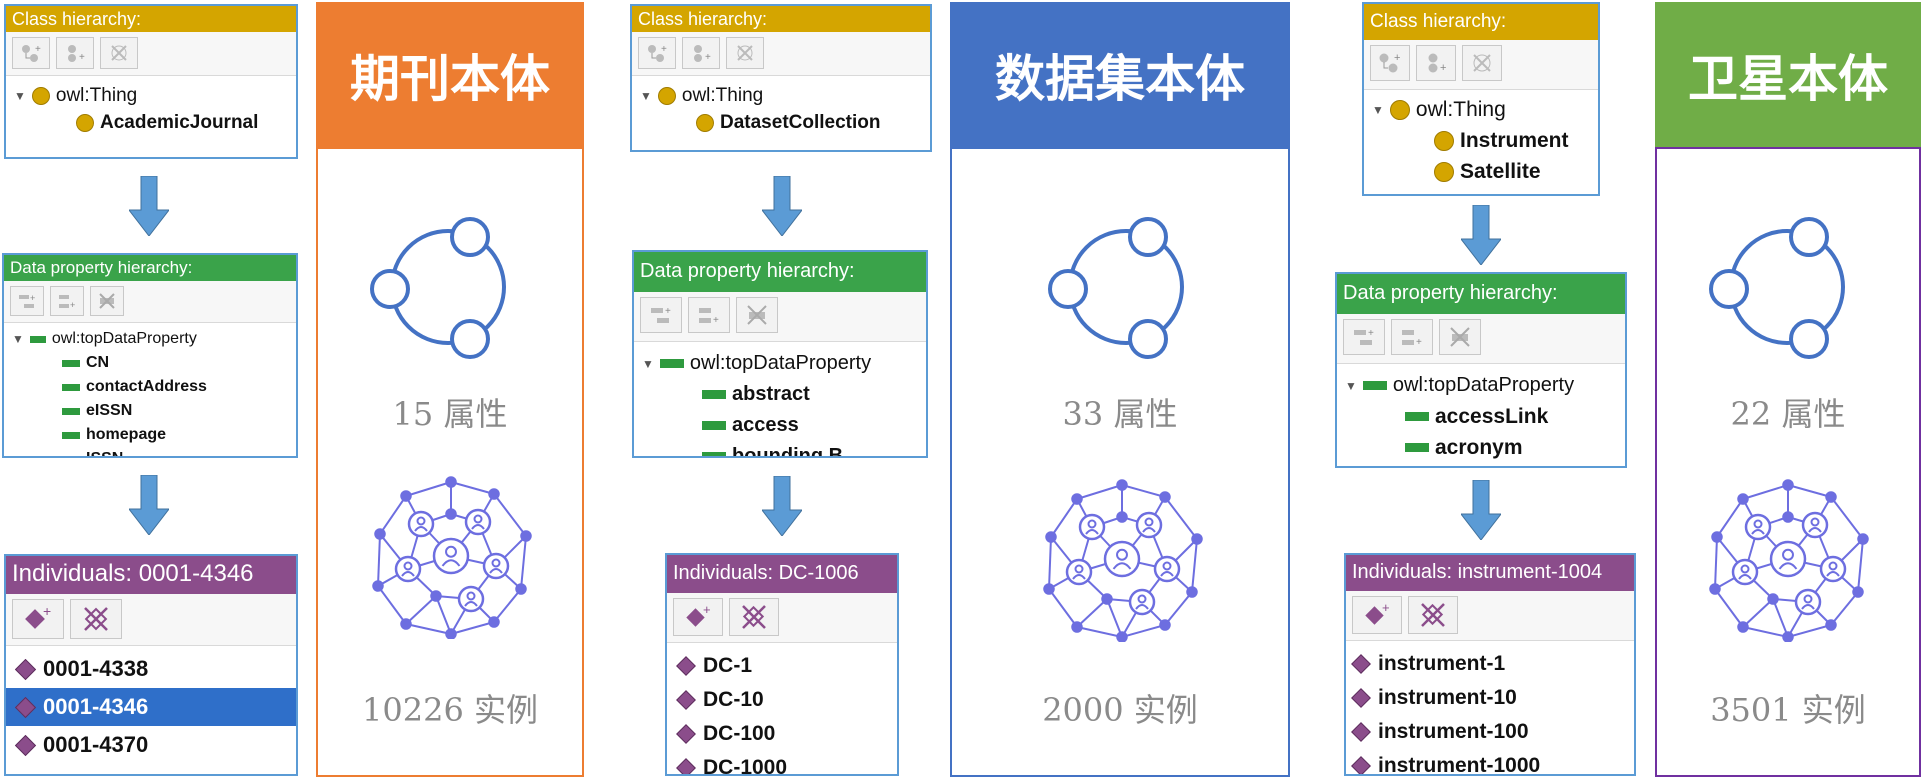 This screenshot has width=1923, height=779. What do you see at coordinates (1481, 171) in the screenshot?
I see `tree-item: Satellite` at bounding box center [1481, 171].